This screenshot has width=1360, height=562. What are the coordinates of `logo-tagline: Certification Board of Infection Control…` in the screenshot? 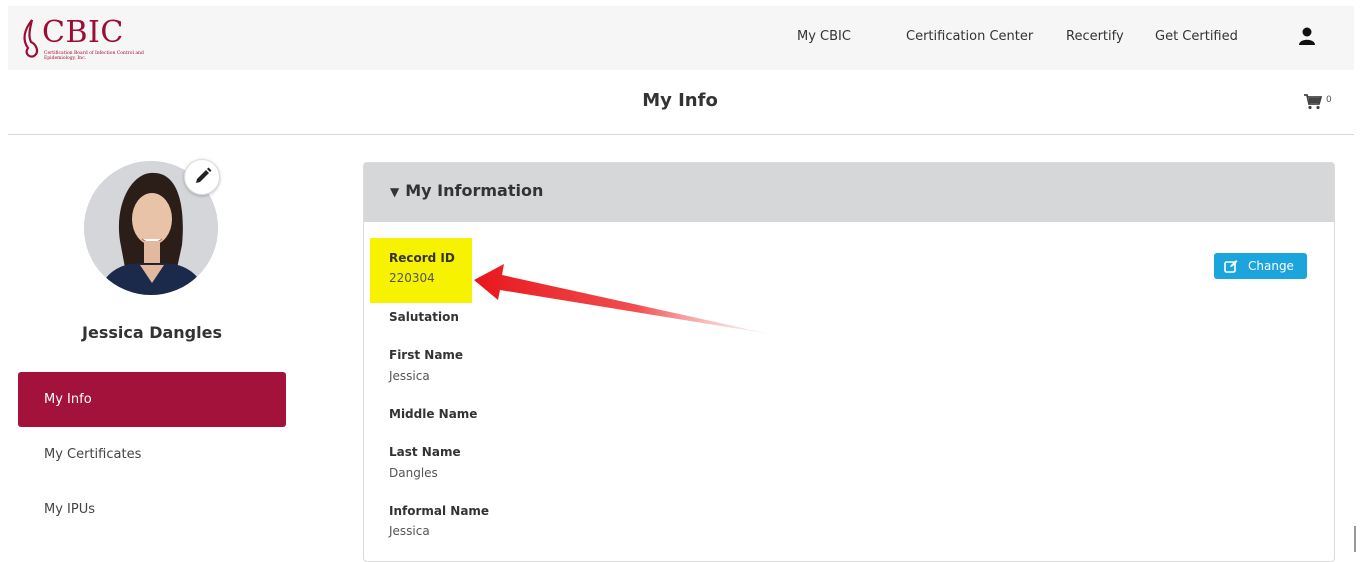 It's located at (94, 56).